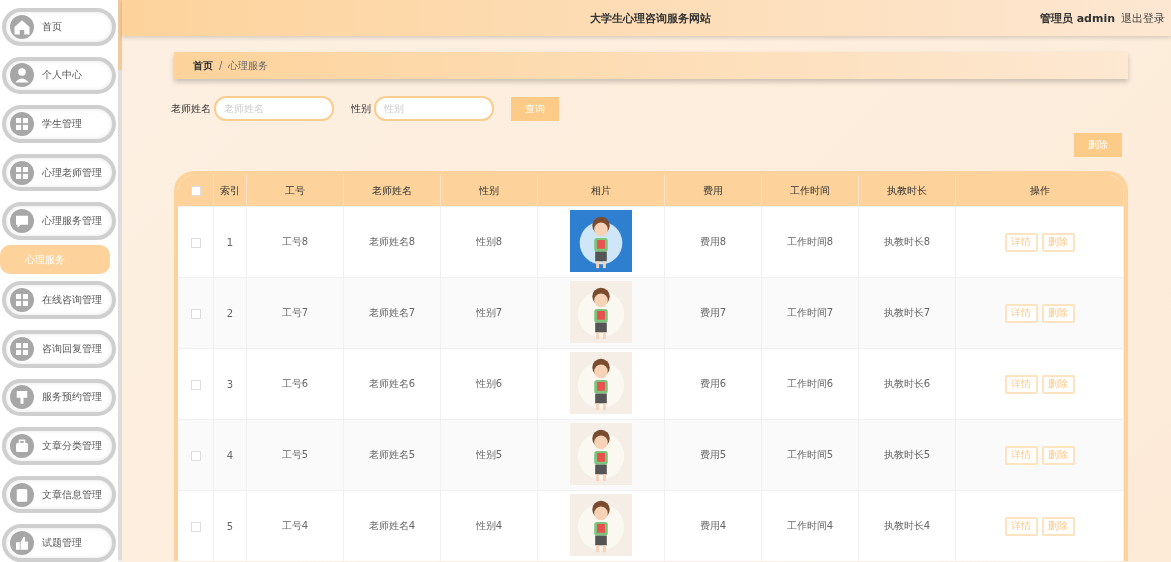 Image resolution: width=1171 pixels, height=562 pixels. Describe the element at coordinates (392, 455) in the screenshot. I see `table-cell: 老师姓名5` at that location.